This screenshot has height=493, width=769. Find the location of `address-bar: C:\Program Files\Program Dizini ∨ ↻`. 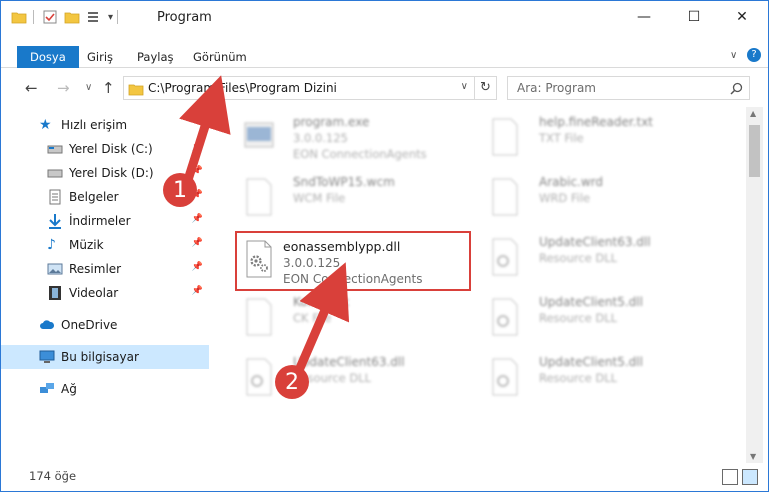

address-bar: C:\Program Files\Program Dizini ∨ ↻ is located at coordinates (310, 88).